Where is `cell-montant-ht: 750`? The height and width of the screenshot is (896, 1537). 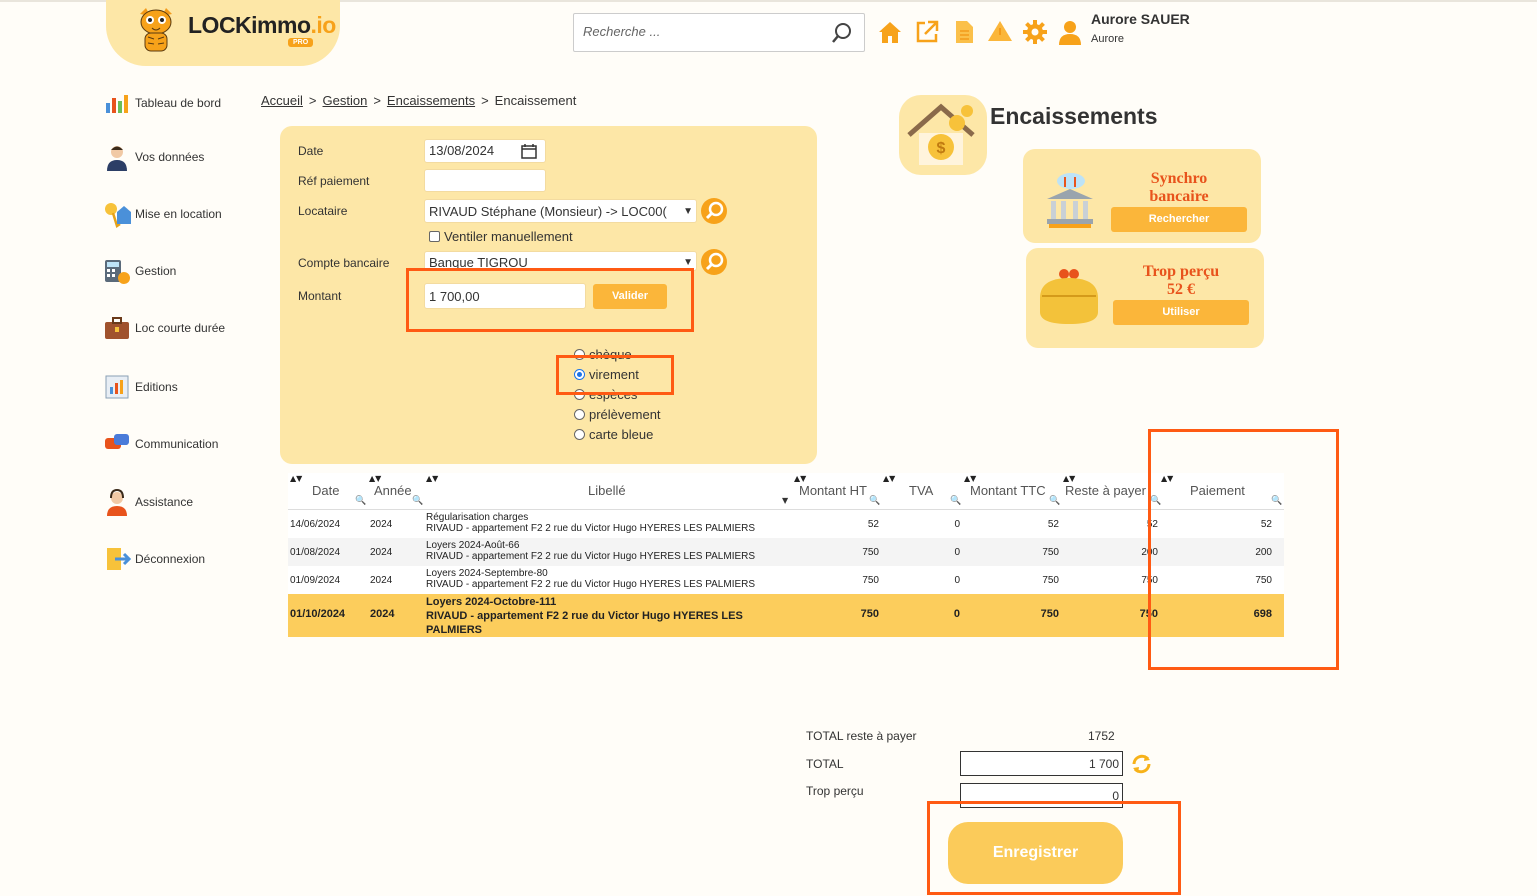
cell-montant-ht: 750 is located at coordinates (870, 580).